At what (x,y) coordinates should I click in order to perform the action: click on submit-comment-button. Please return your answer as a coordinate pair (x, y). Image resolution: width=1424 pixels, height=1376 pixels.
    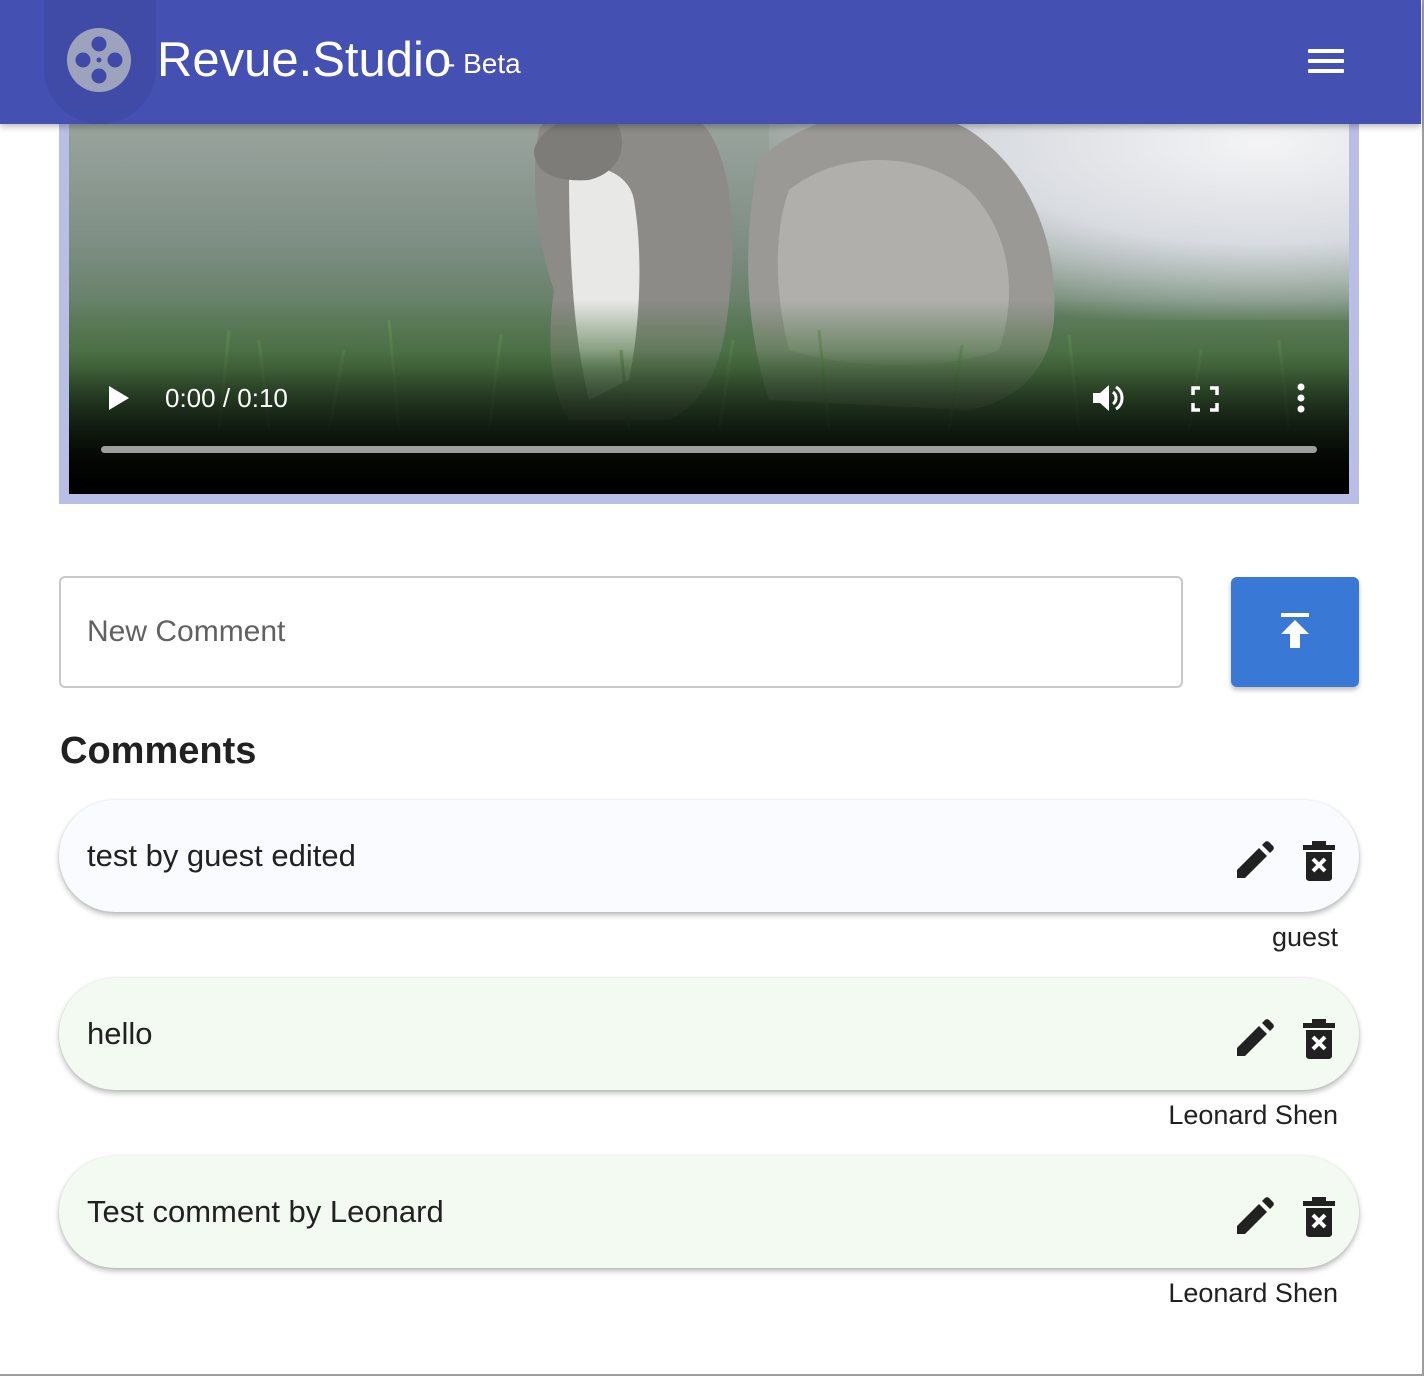
    Looking at the image, I should click on (1295, 632).